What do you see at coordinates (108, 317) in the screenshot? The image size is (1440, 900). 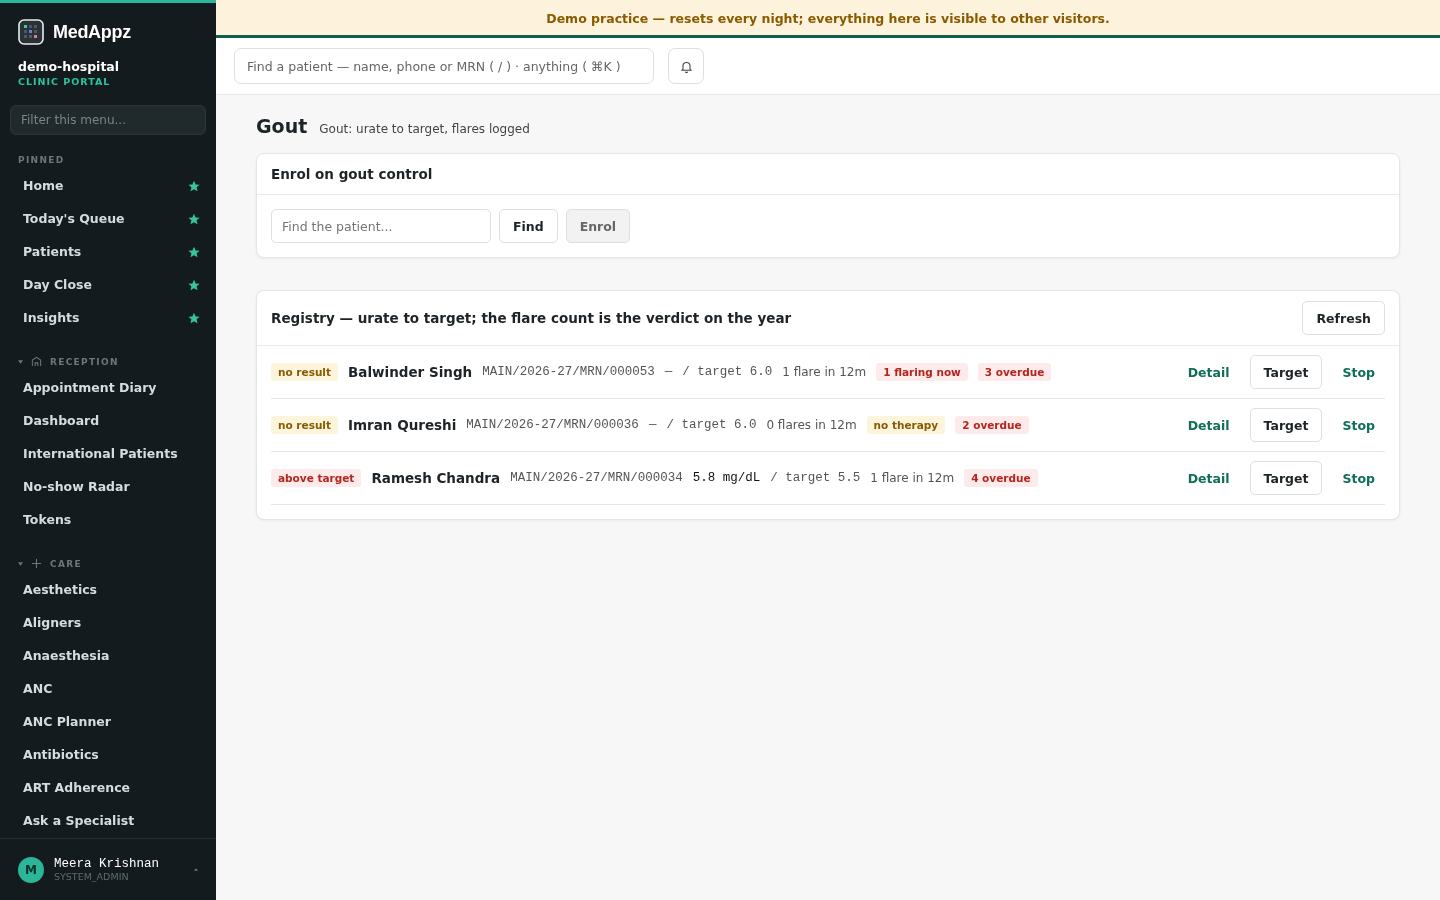 I see `nav-item: Insights` at bounding box center [108, 317].